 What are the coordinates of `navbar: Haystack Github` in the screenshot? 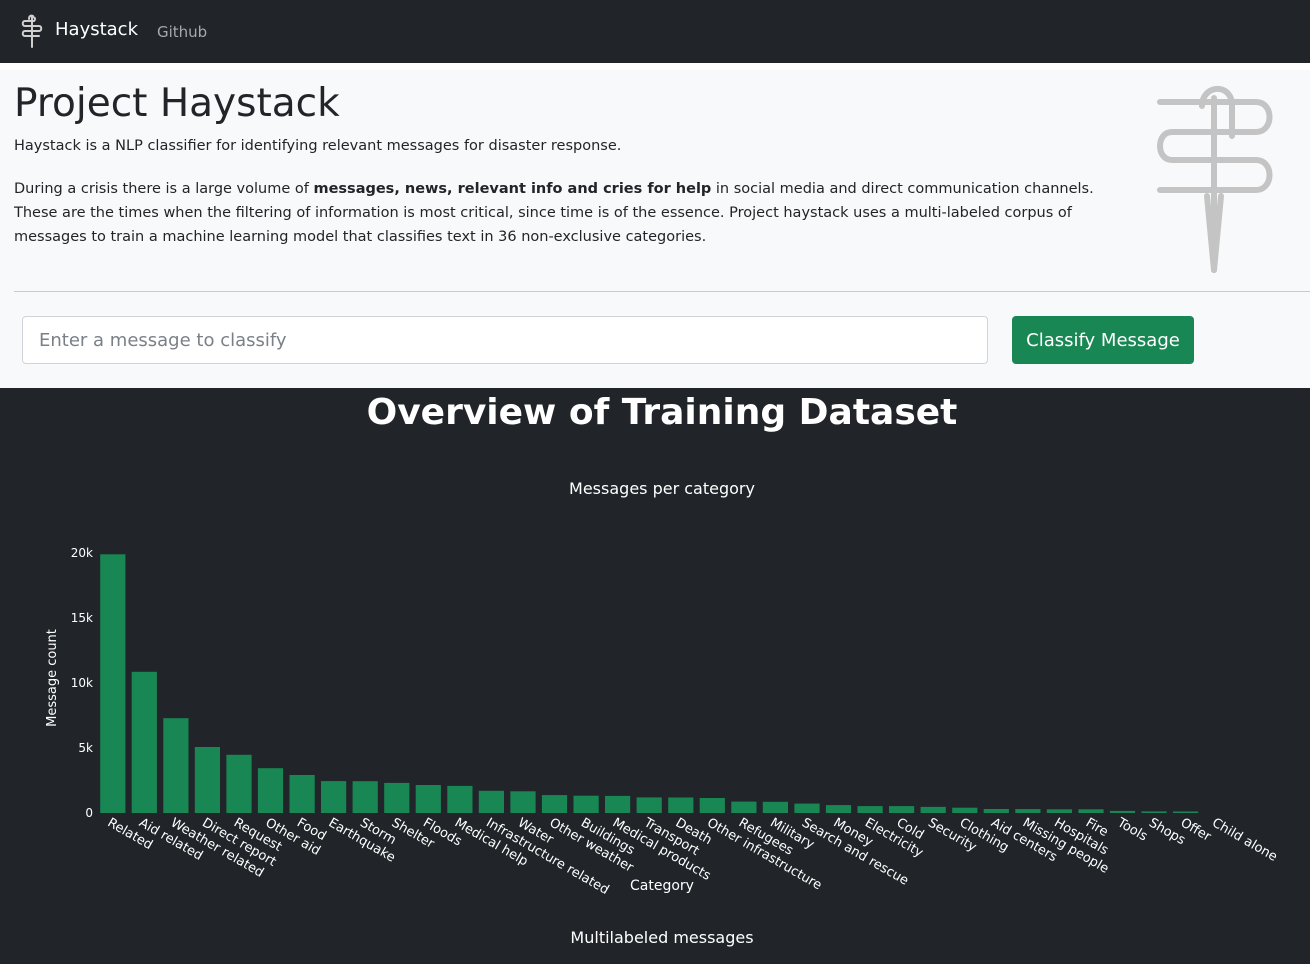 It's located at (655, 31).